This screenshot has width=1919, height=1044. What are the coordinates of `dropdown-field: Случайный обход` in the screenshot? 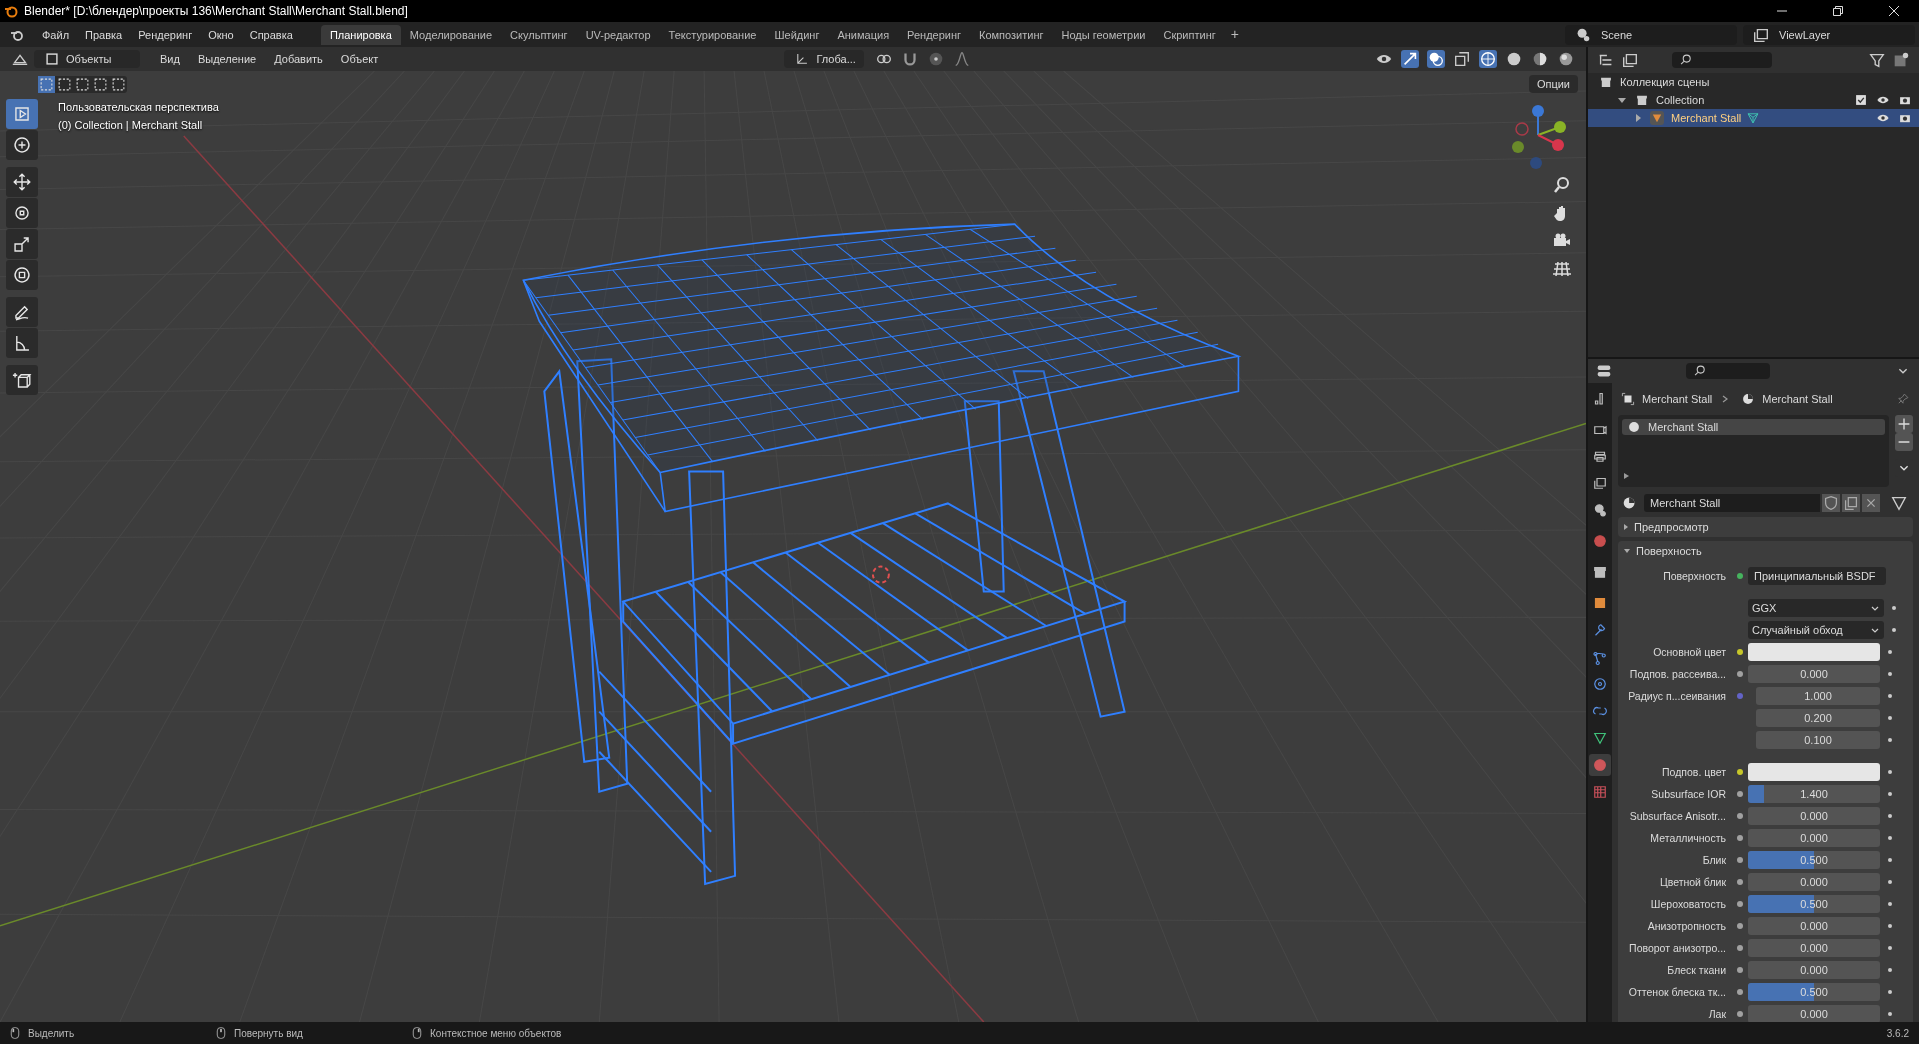 It's located at (1816, 630).